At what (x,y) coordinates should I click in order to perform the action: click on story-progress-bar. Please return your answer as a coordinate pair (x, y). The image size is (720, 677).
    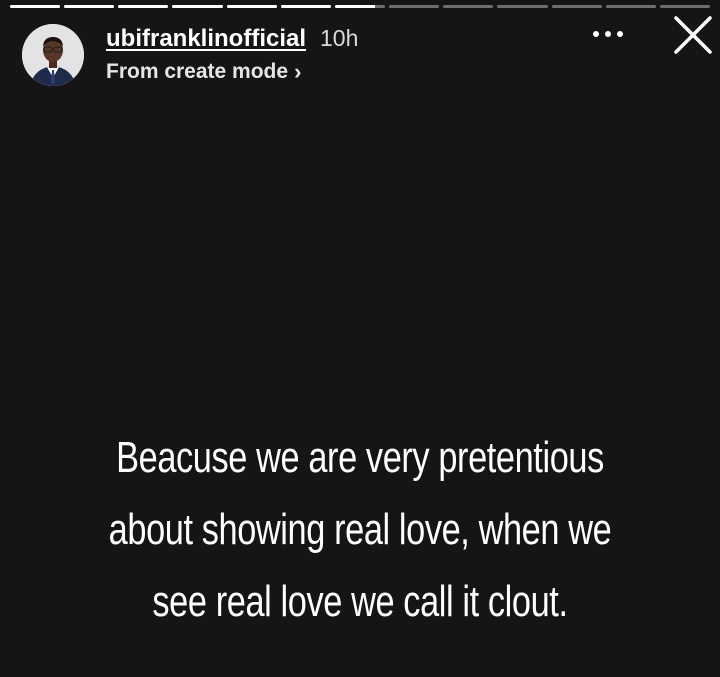
    Looking at the image, I should click on (360, 7).